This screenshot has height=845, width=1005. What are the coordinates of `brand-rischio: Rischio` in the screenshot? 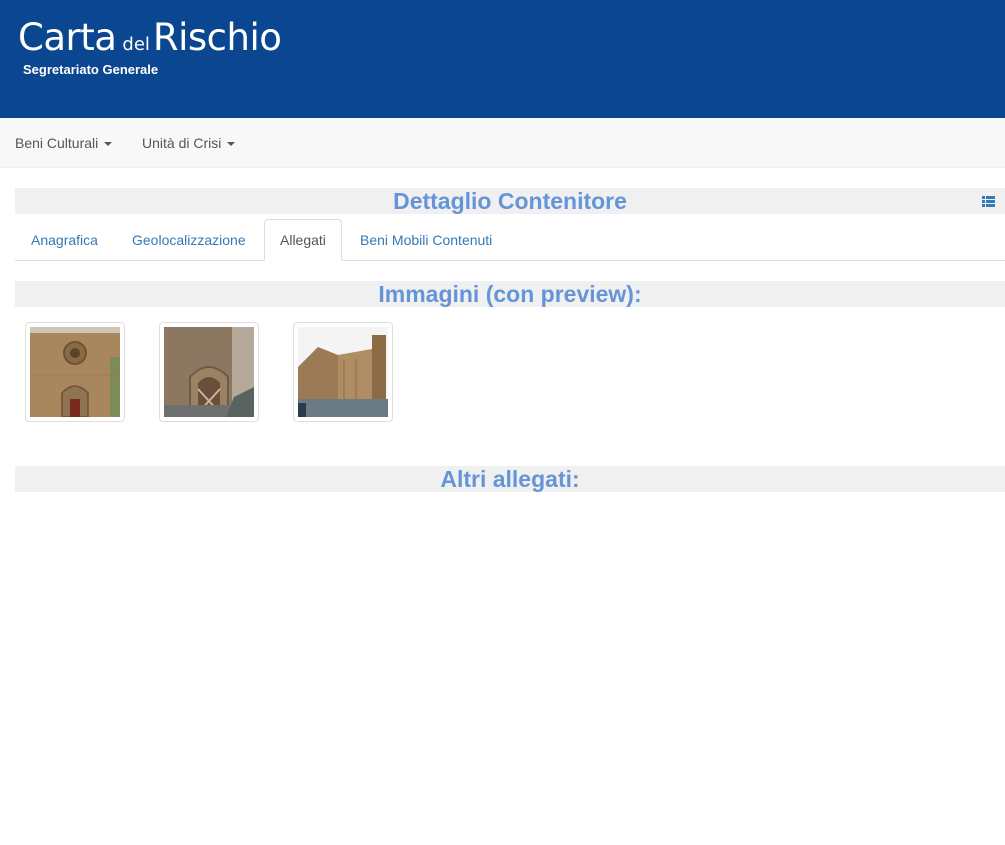 It's located at (217, 37).